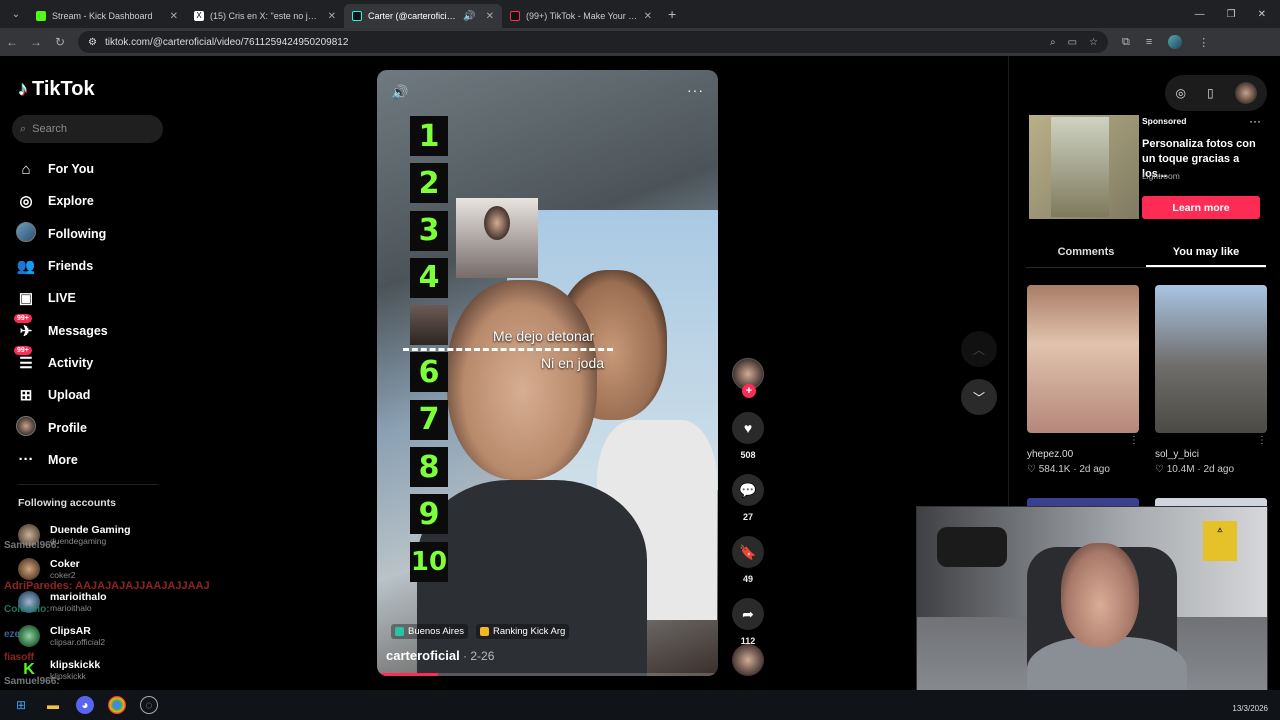  I want to click on video-caption-top: Me dejo detonar, so click(544, 336).